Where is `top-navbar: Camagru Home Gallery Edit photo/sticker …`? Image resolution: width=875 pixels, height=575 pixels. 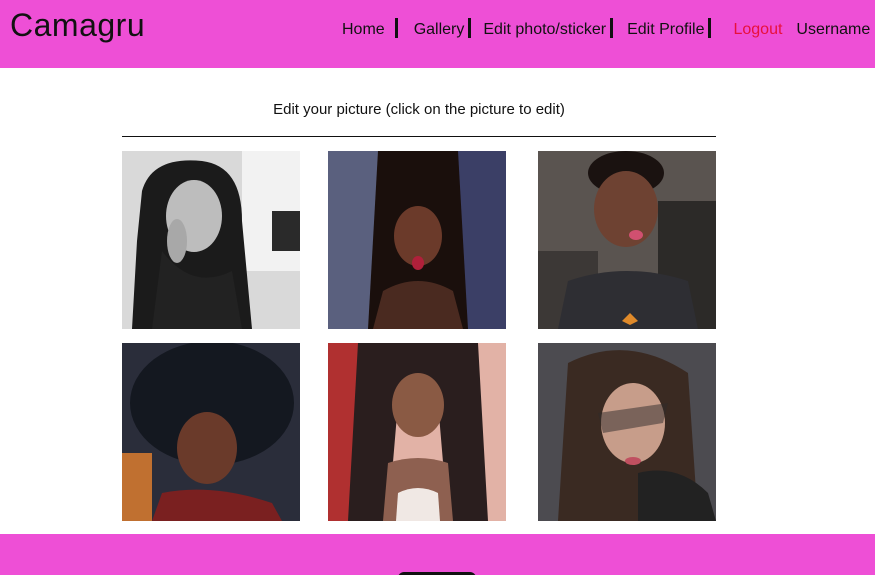
top-navbar: Camagru Home Gallery Edit photo/sticker … is located at coordinates (437, 34).